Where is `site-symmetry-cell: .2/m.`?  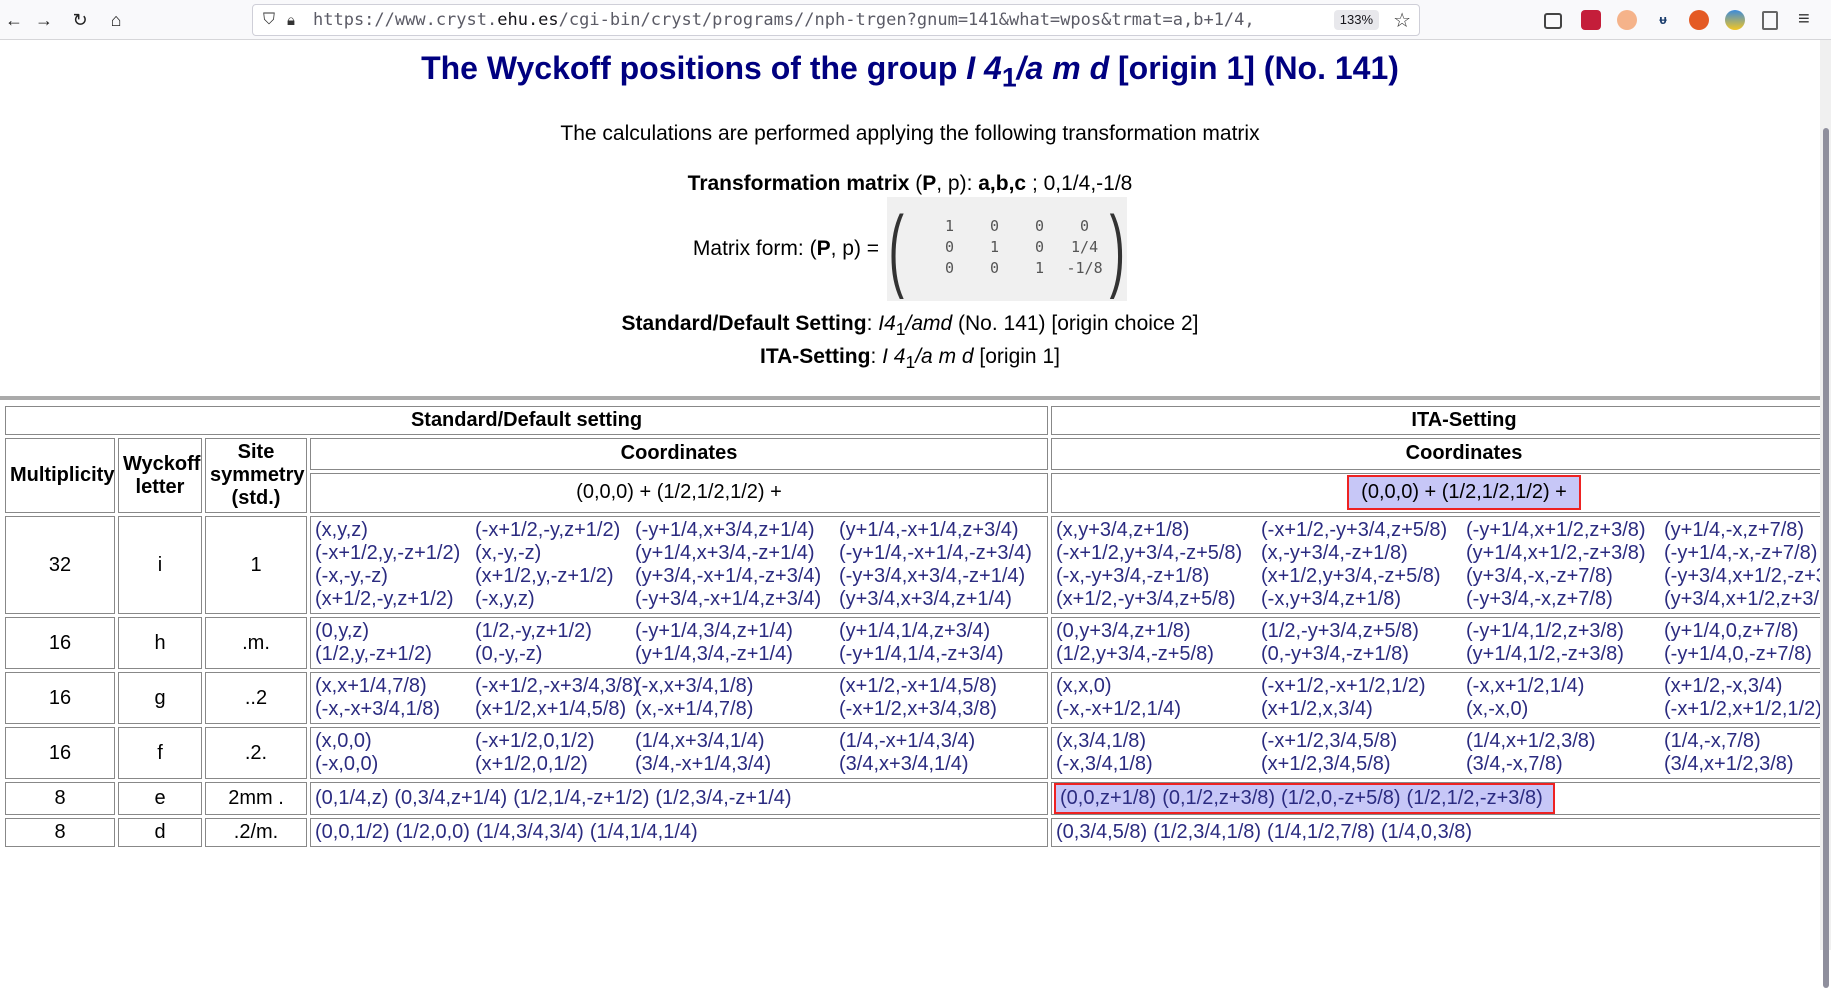
site-symmetry-cell: .2/m. is located at coordinates (256, 832).